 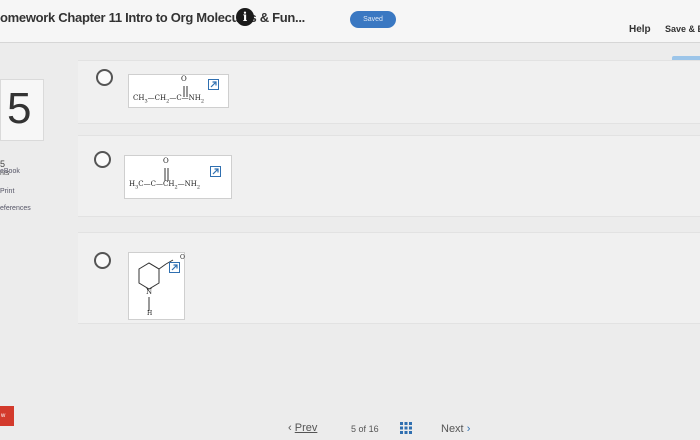 What do you see at coordinates (168, 99) in the screenshot?
I see `structure-1-formula: CH3—CH2—C—NH2` at bounding box center [168, 99].